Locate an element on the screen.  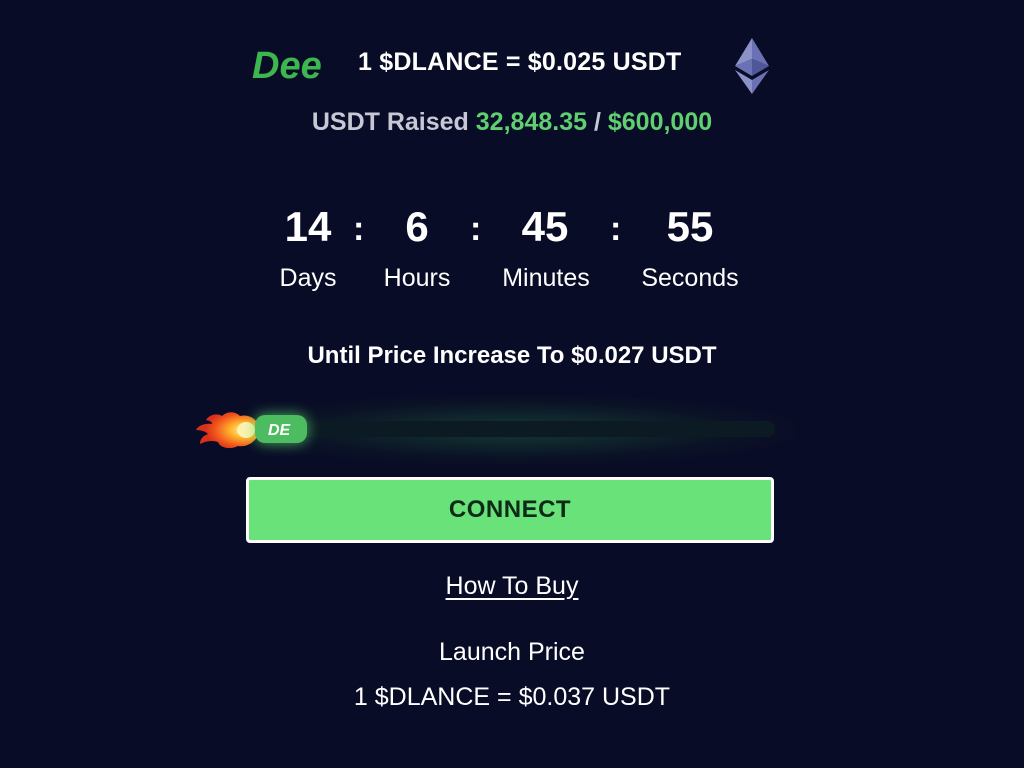
how-to-buy-container: How To Buy is located at coordinates (512, 586).